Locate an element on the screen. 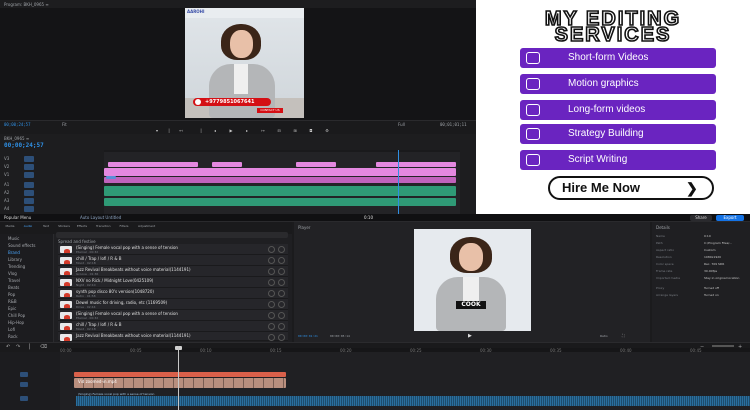 The image size is (750, 410). goto-out-icon: ↦ is located at coordinates (263, 130).